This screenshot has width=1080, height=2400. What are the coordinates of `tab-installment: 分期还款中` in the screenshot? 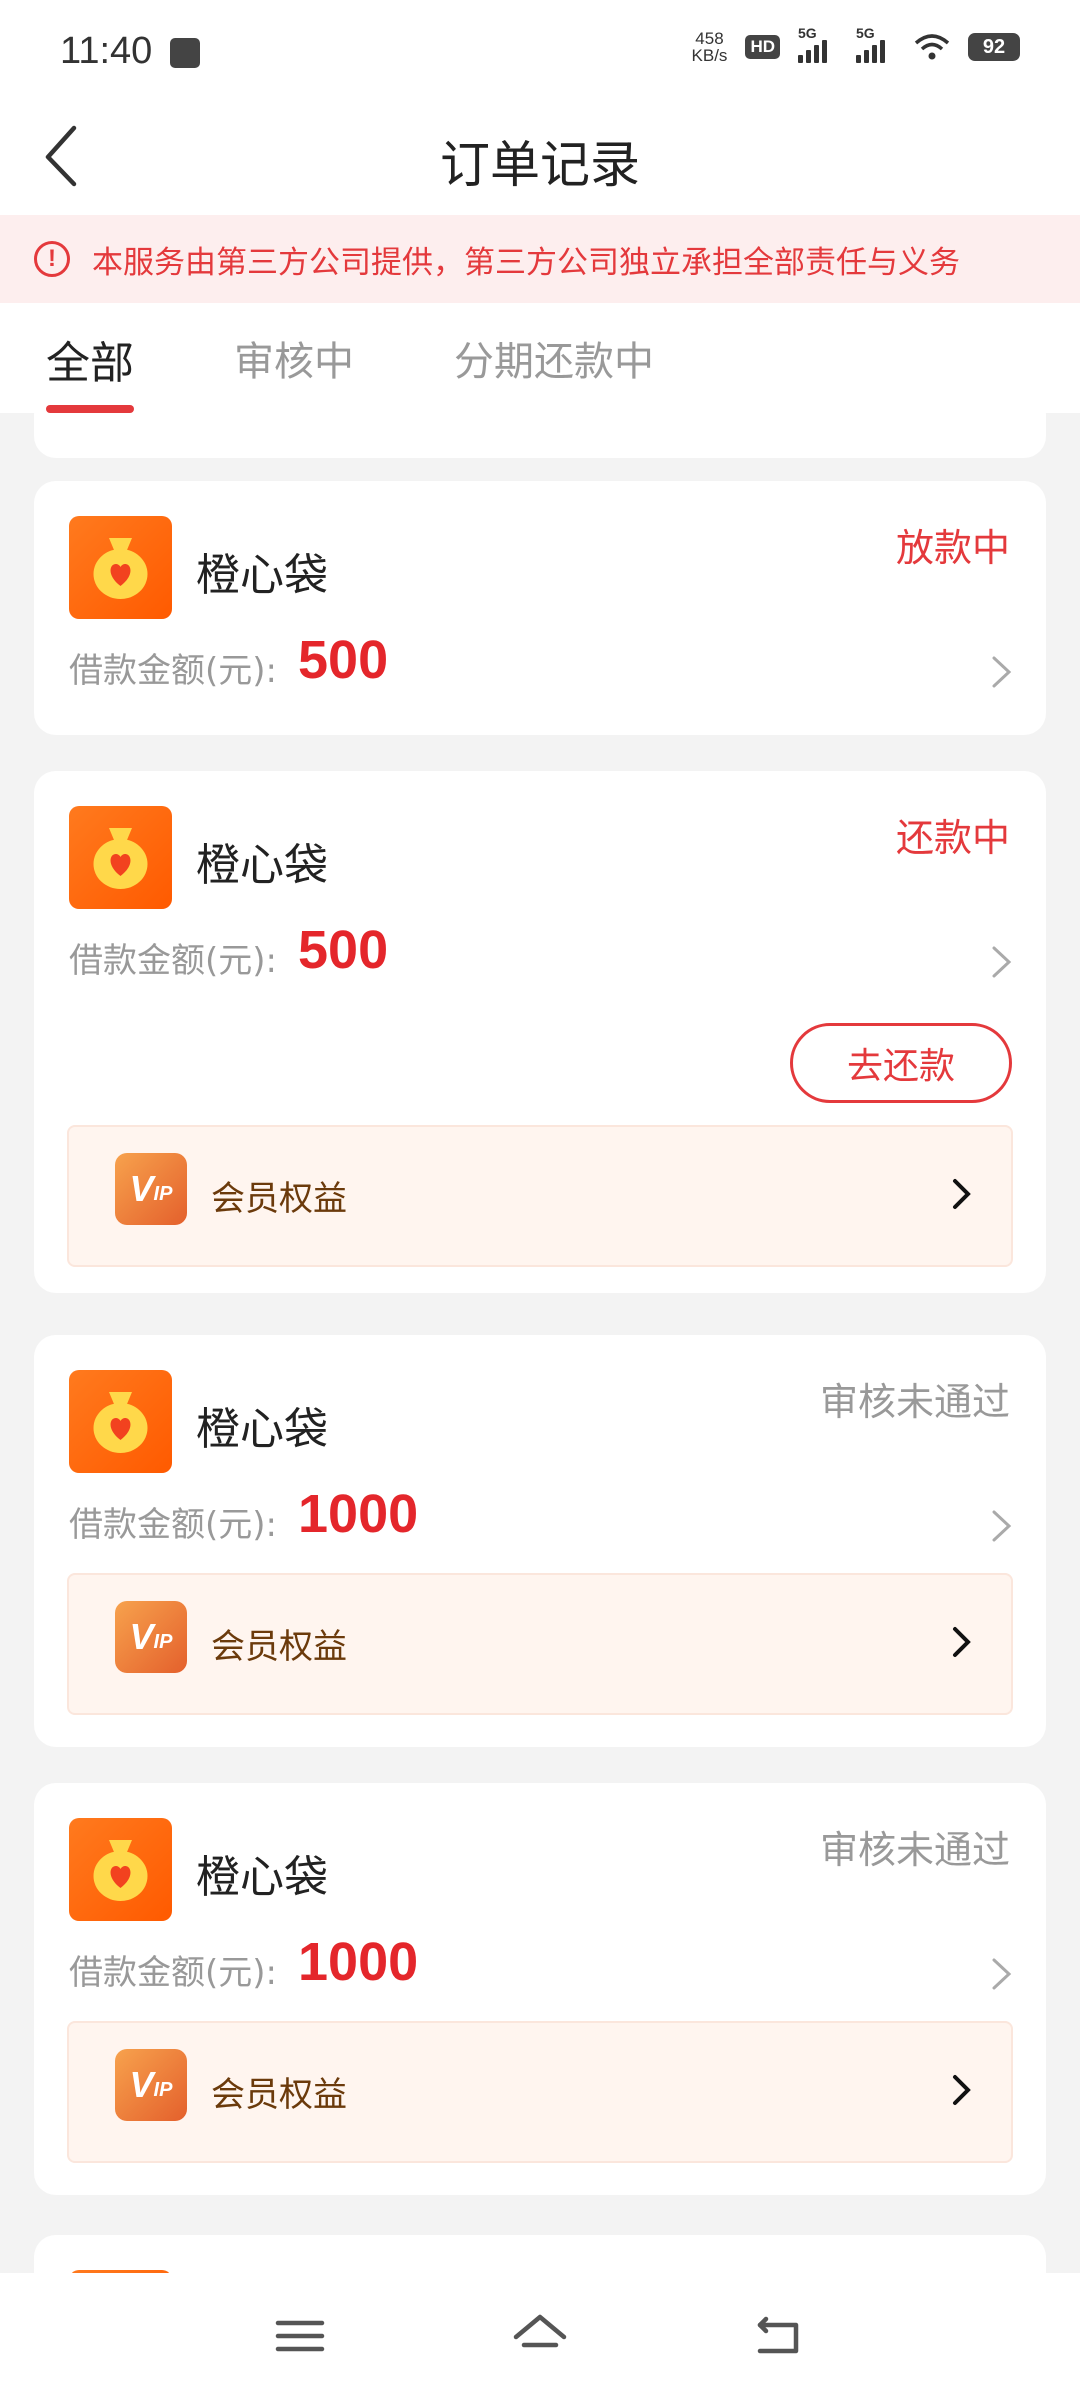 It's located at (554, 358).